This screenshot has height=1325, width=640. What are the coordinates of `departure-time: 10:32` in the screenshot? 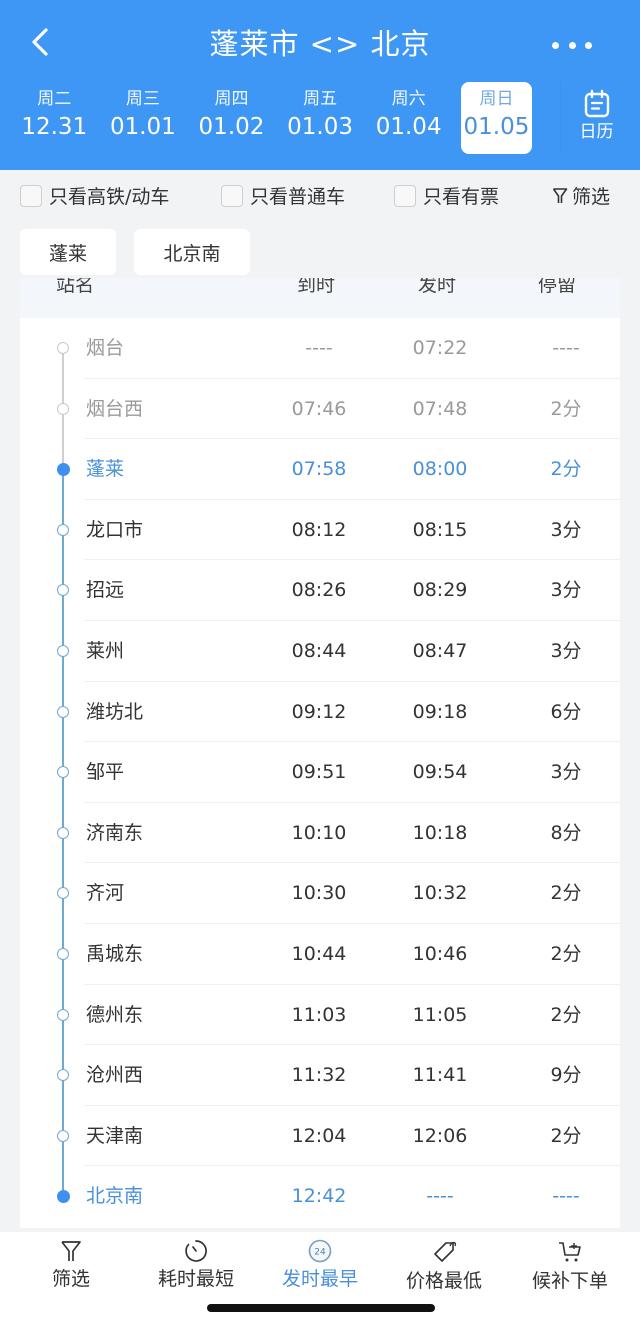 It's located at (440, 893).